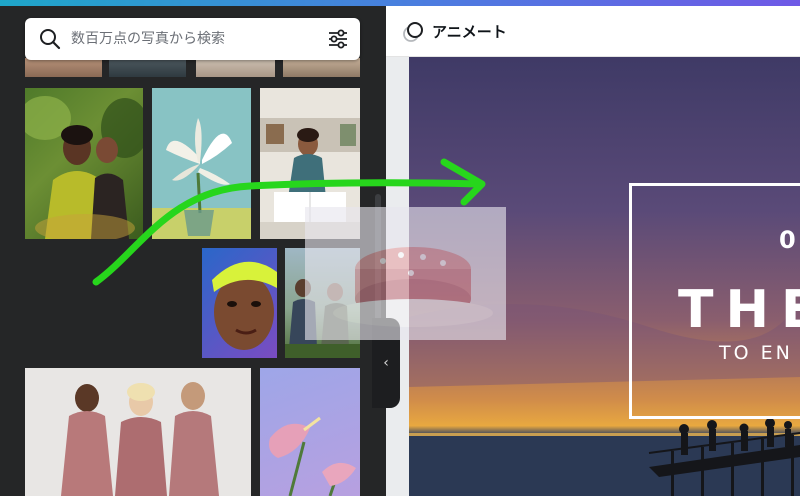 The height and width of the screenshot is (496, 800). Describe the element at coordinates (84, 167) in the screenshot. I see `photo-woman-garden` at that location.